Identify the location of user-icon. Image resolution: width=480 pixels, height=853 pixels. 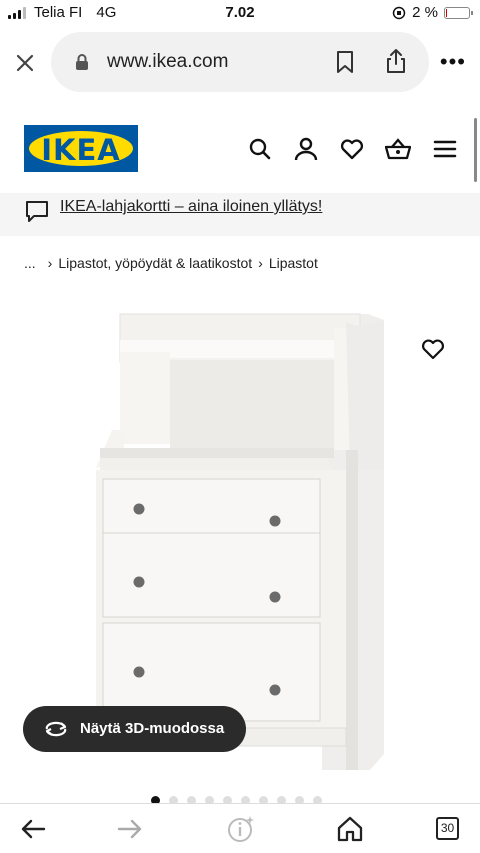
(306, 149).